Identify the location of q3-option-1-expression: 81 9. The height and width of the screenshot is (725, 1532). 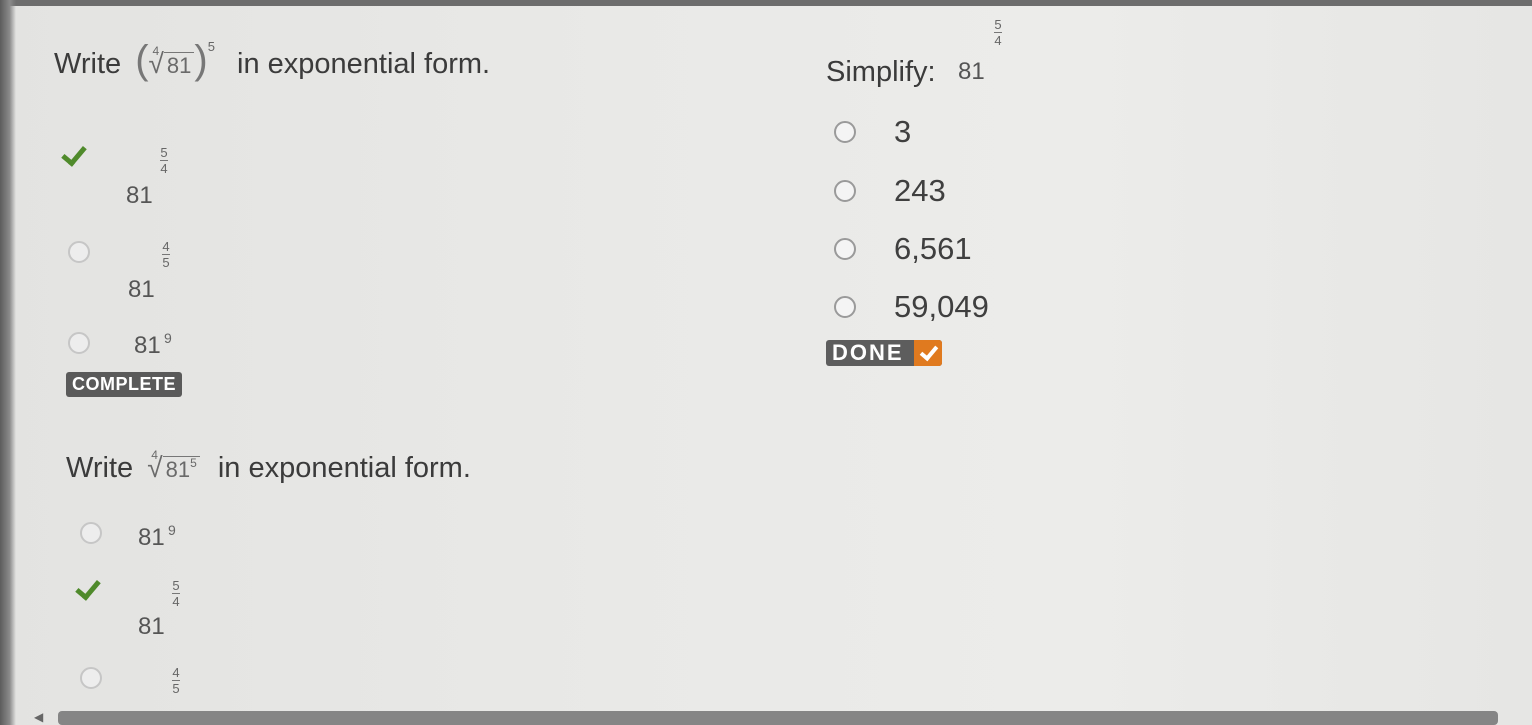
(168, 538).